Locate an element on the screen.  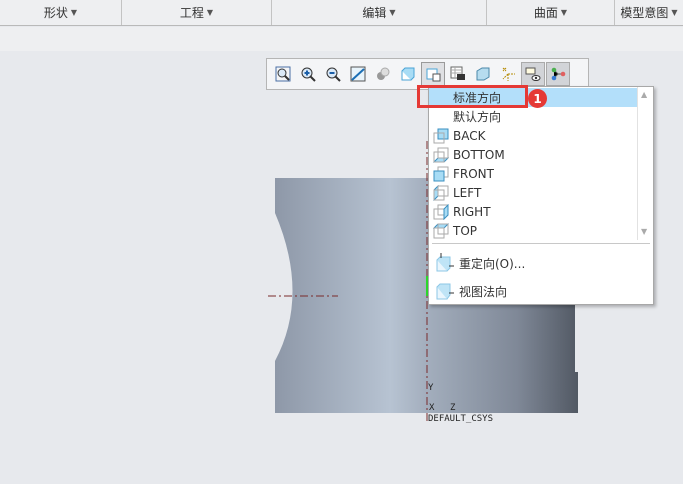
menu-item-bottom: BOTTOM is located at coordinates (533, 154).